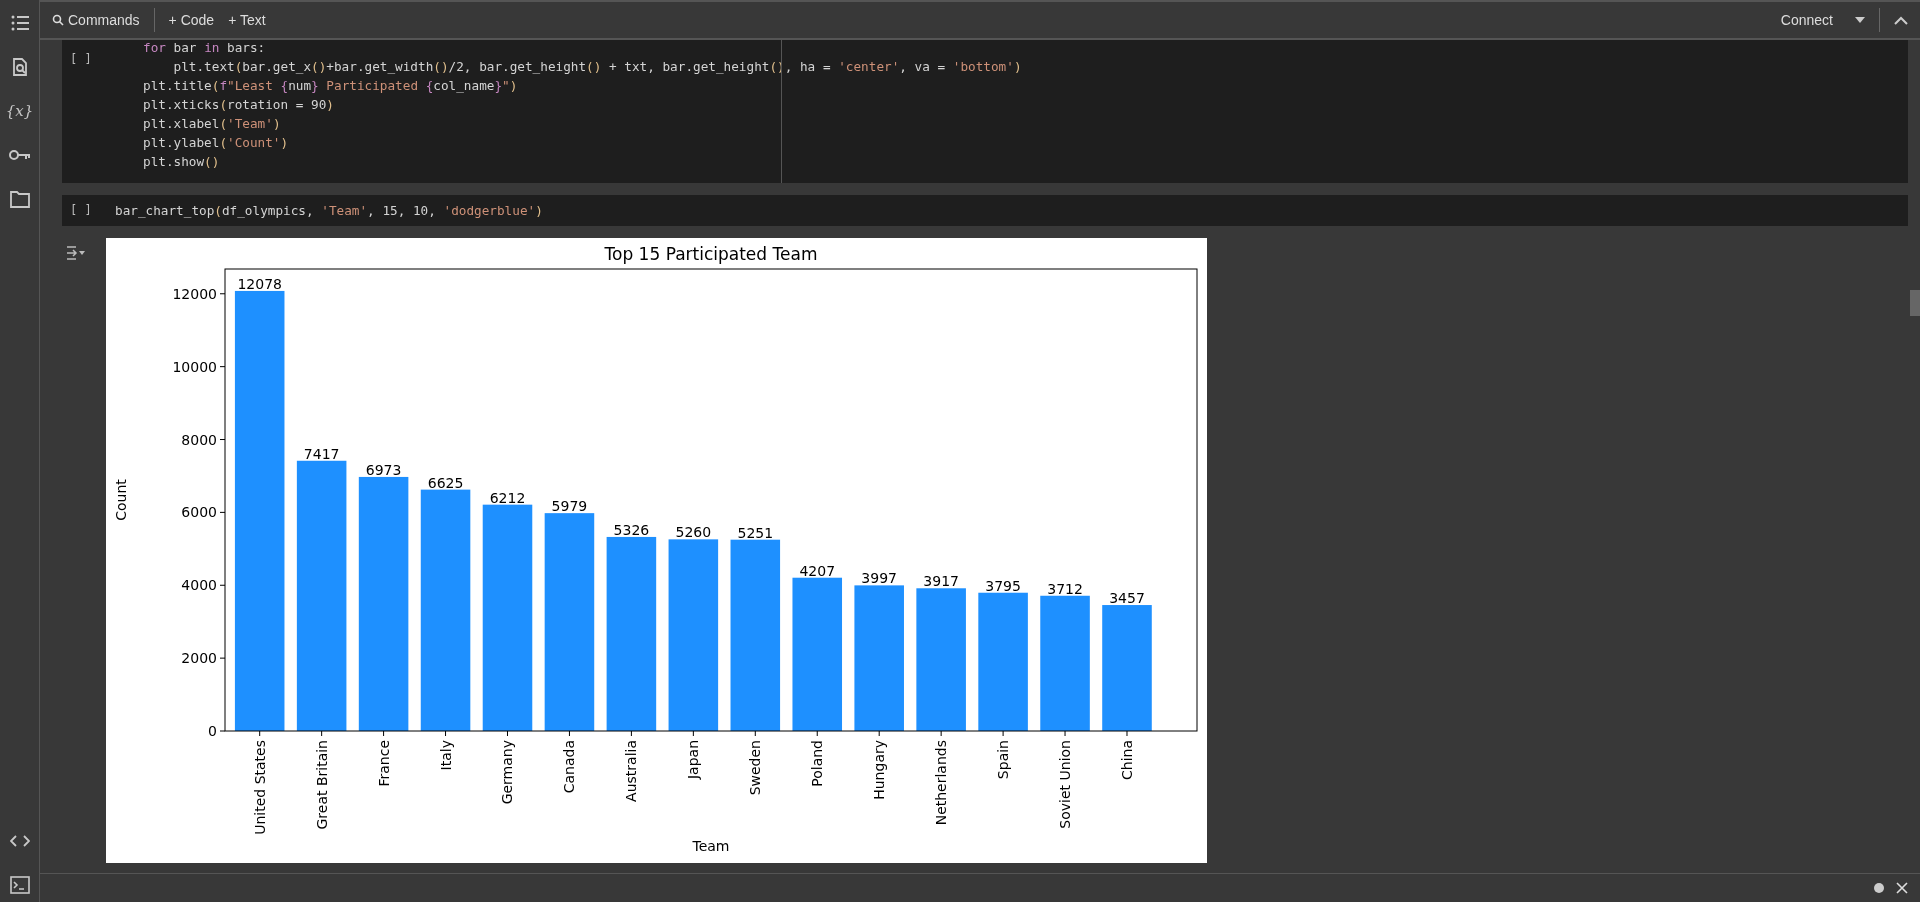 The width and height of the screenshot is (1920, 902). Describe the element at coordinates (941, 581) in the screenshot. I see `bar-value-label: 3917` at that location.